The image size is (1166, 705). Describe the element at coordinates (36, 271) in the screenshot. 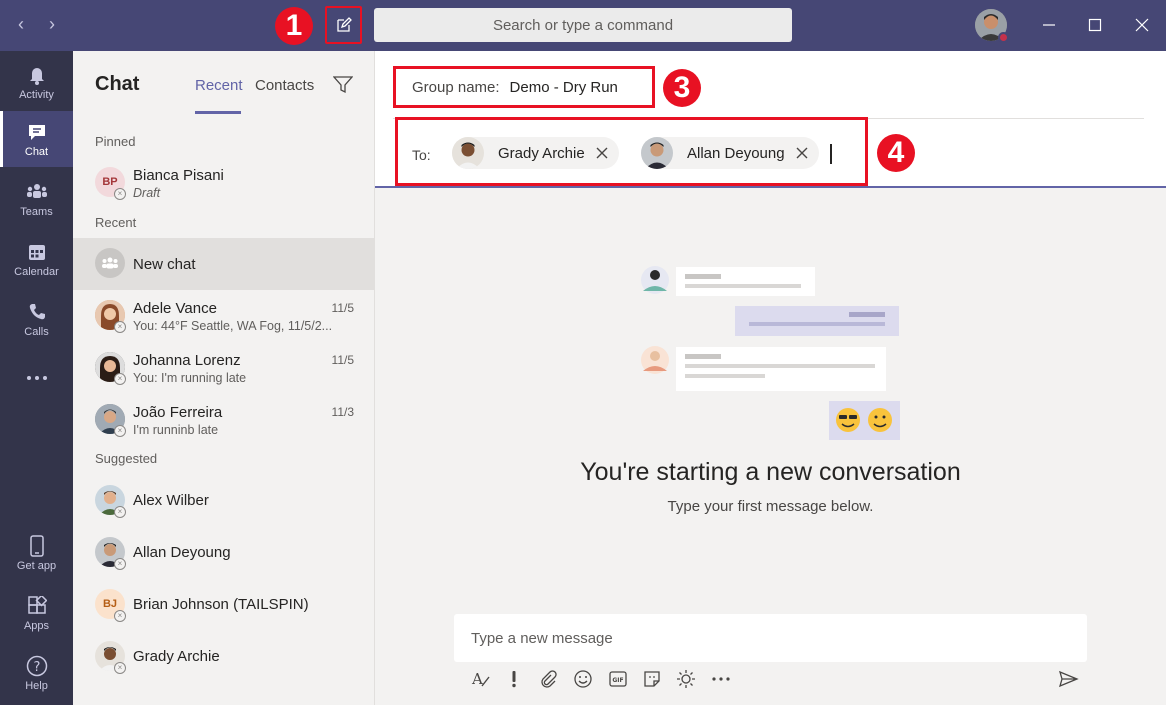

I see `rail-label: Calendar` at that location.